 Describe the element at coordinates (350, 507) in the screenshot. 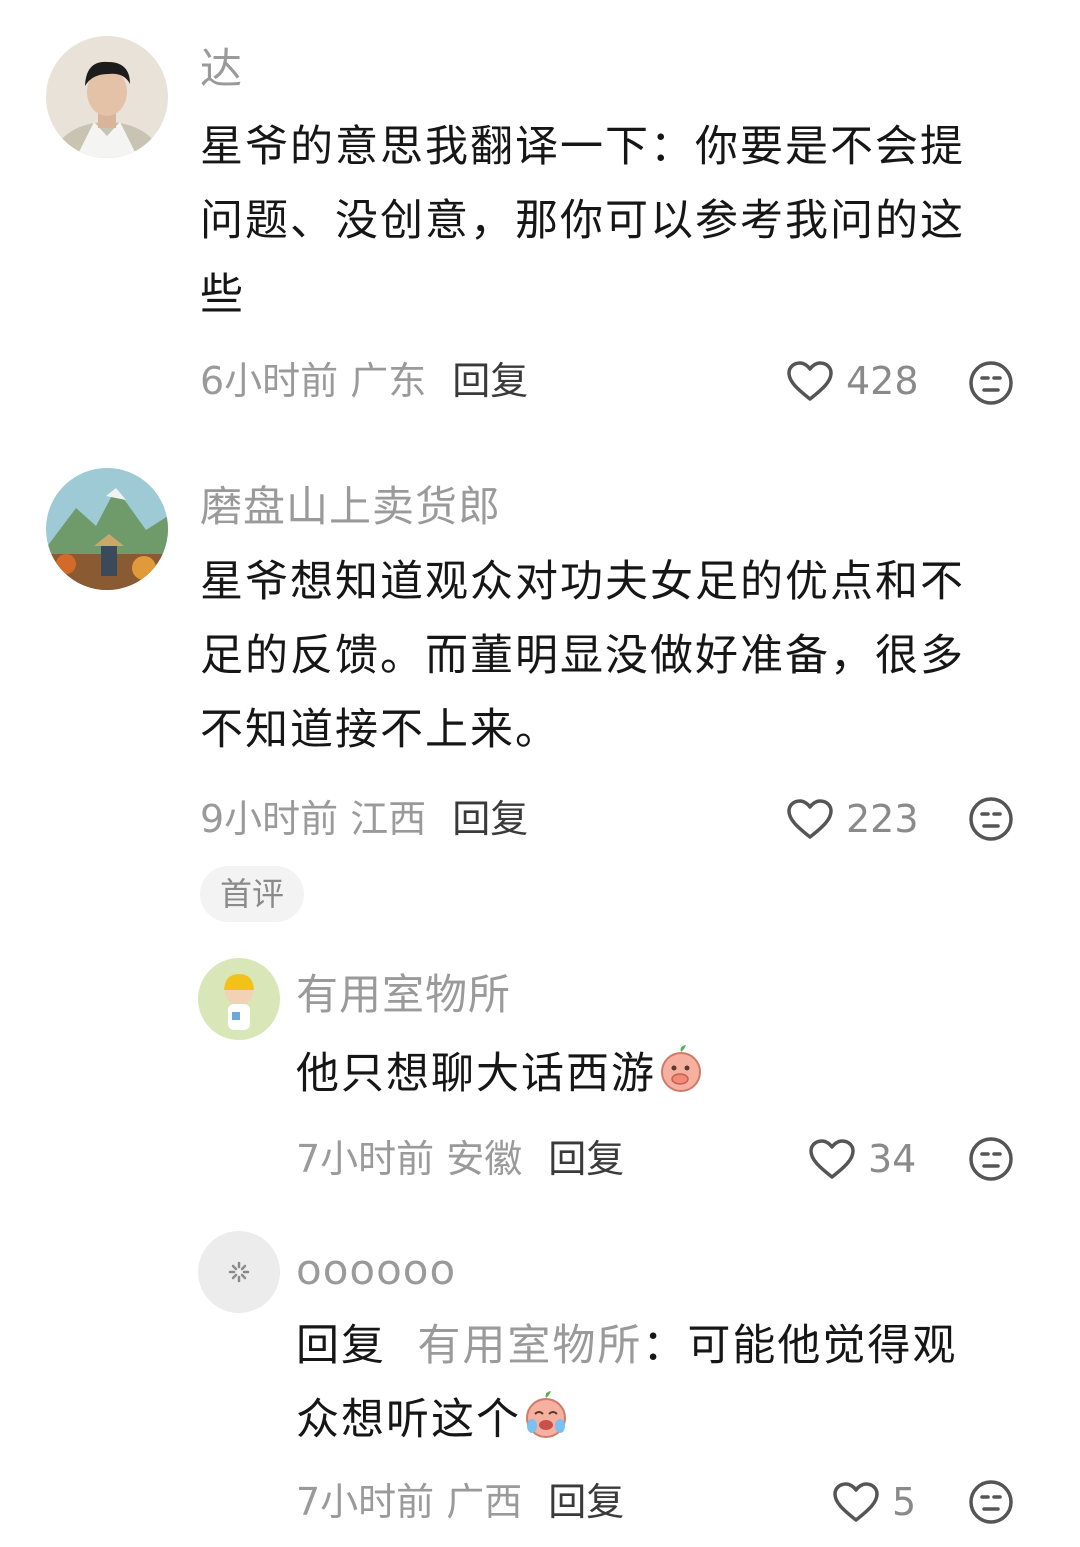

I see `comment-author: 磨盘山上卖货郎` at that location.